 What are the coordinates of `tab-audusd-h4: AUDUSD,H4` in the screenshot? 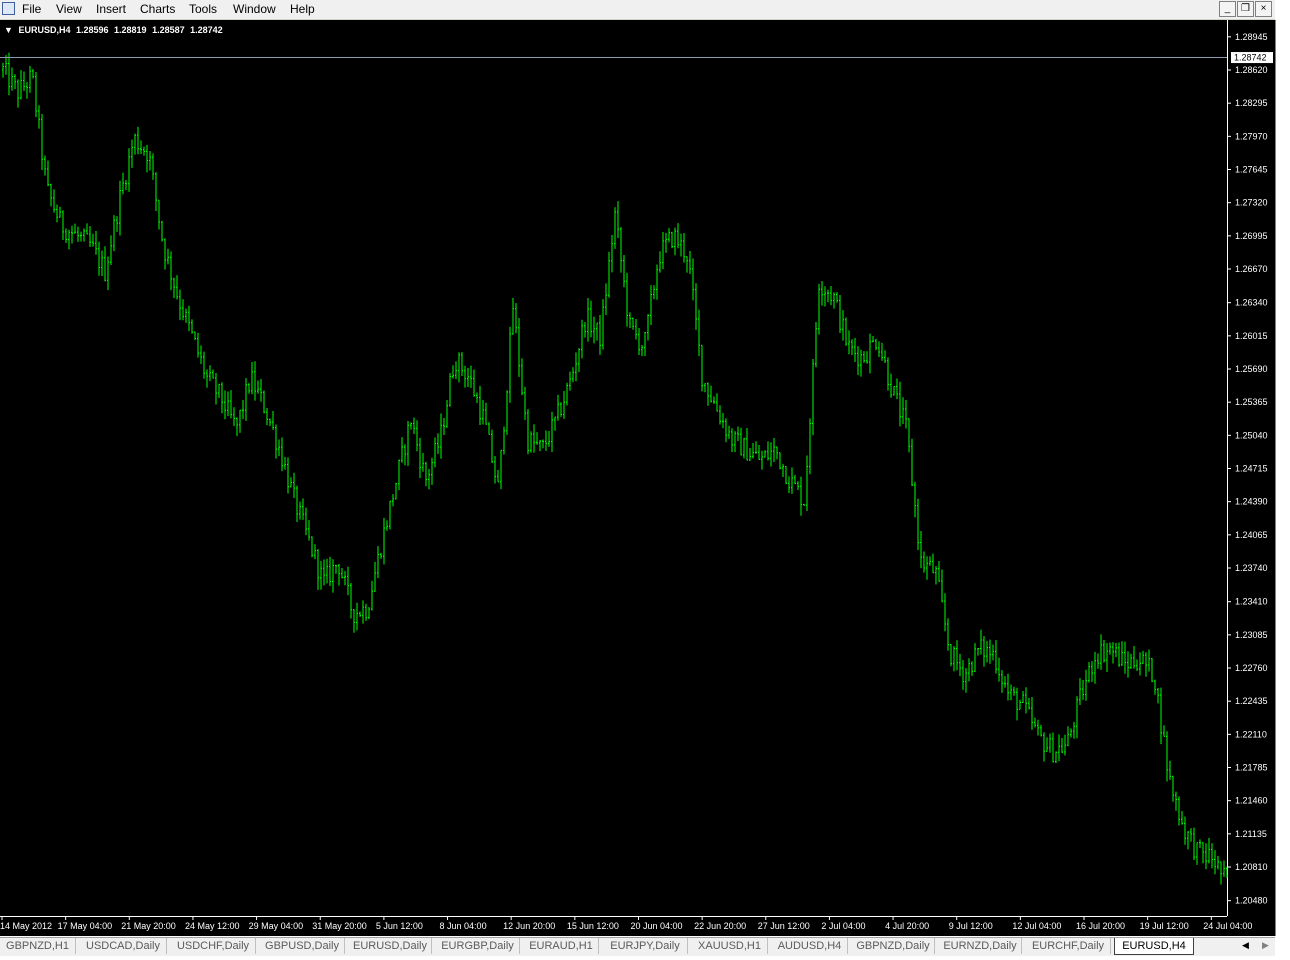 It's located at (810, 946).